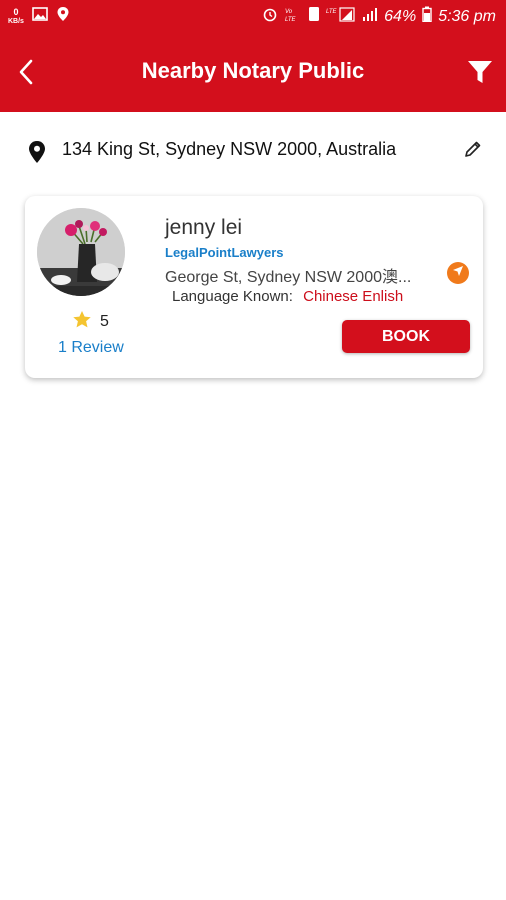 Image resolution: width=506 pixels, height=900 pixels. What do you see at coordinates (16, 11) in the screenshot?
I see `net-speed-value: 0` at bounding box center [16, 11].